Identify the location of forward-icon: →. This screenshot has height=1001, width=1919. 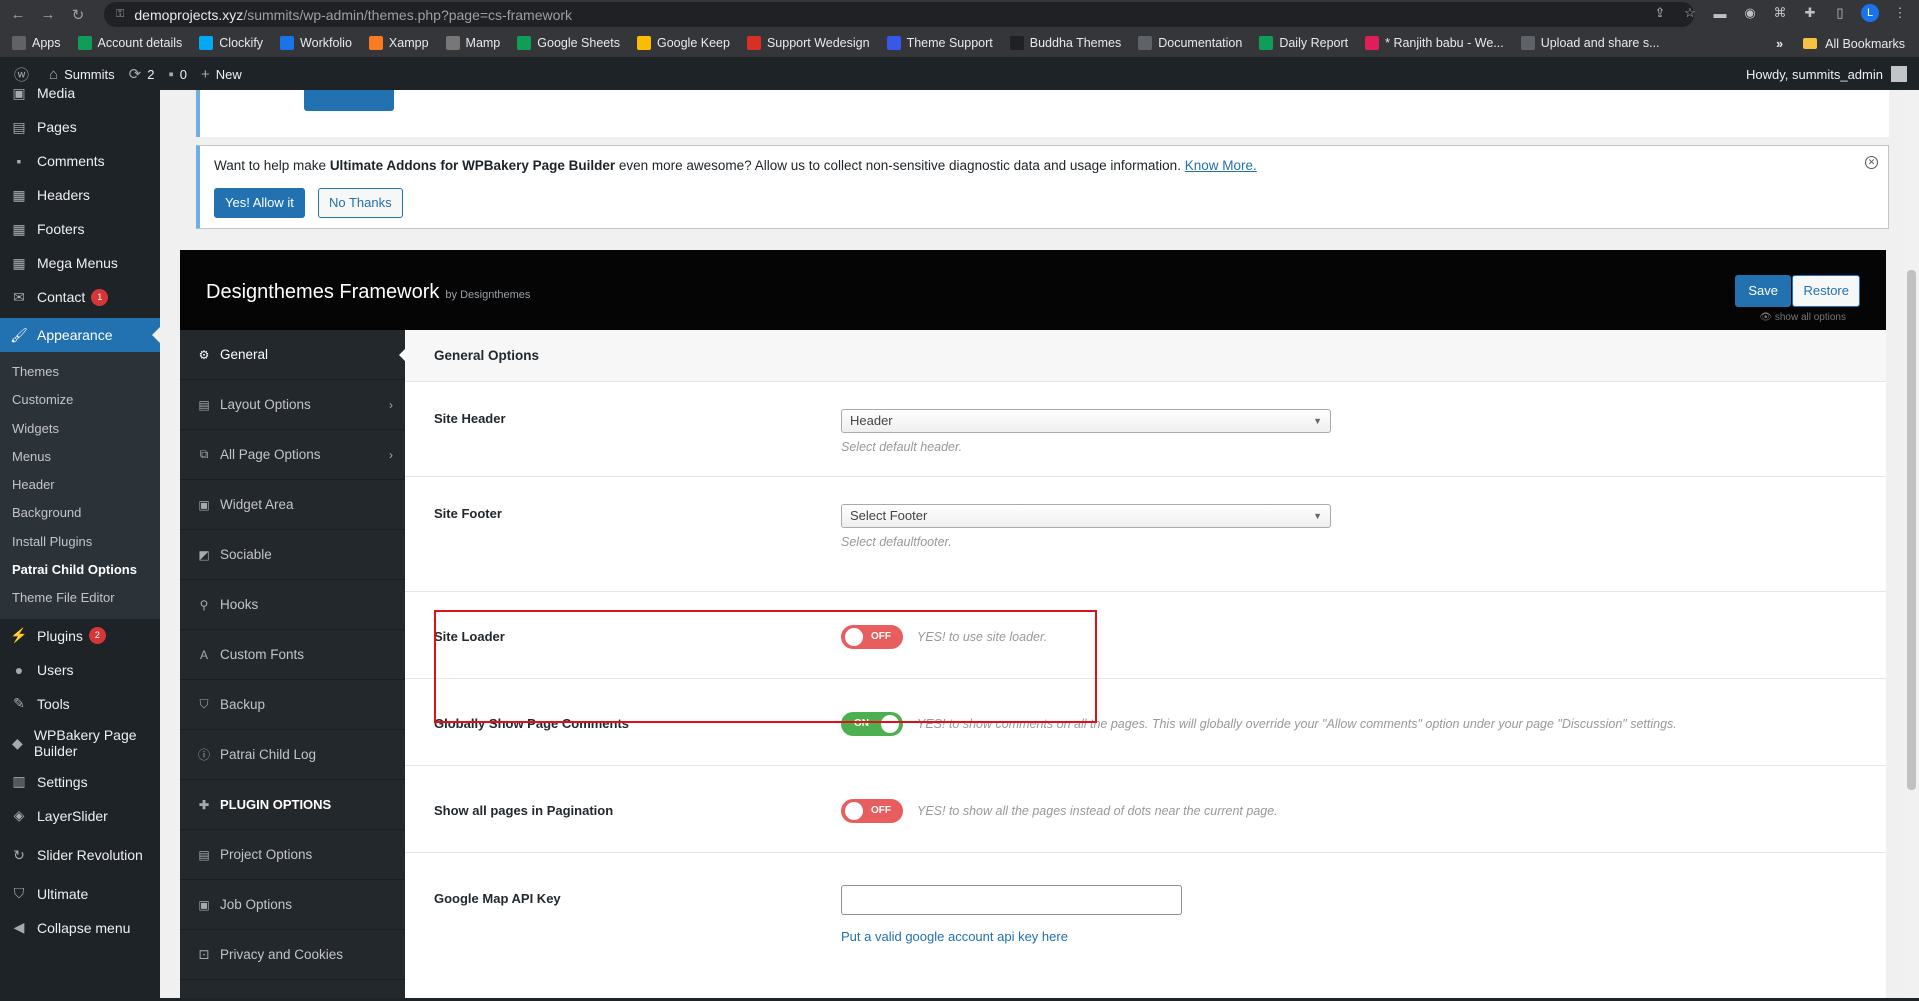
(48, 15).